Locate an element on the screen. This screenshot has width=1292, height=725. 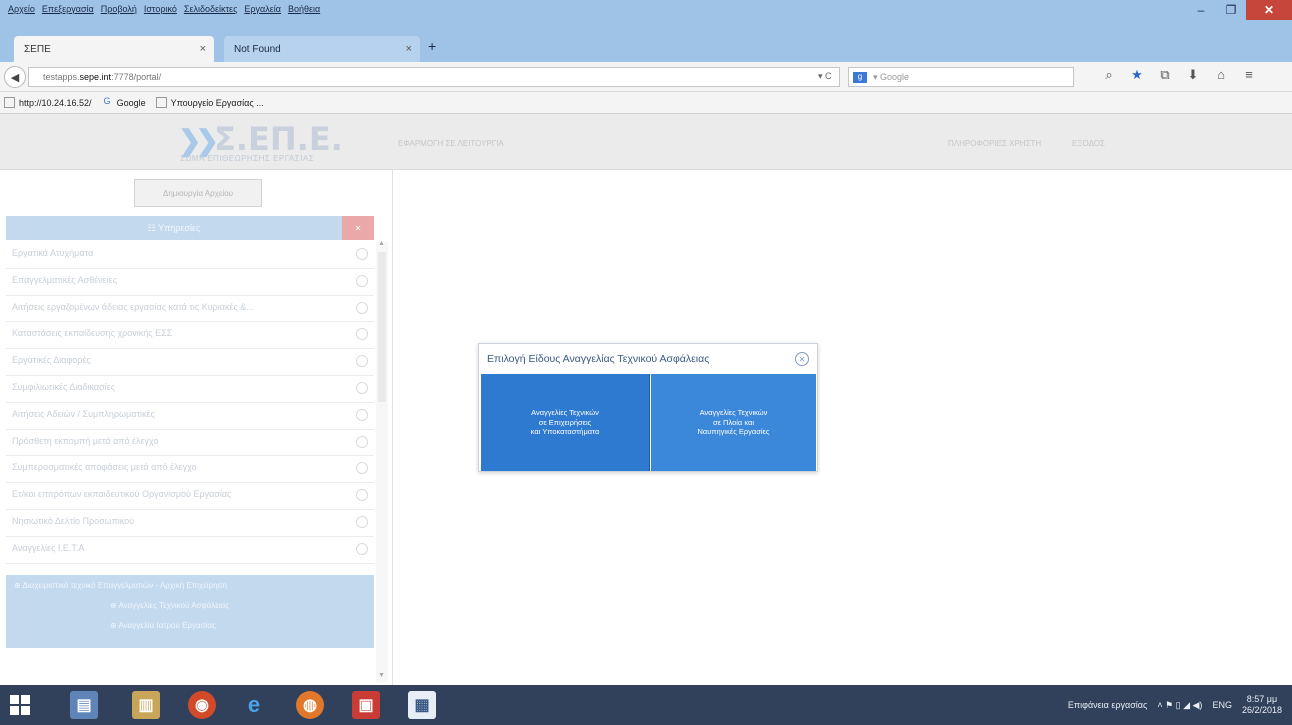
search-icon: ⌕ is located at coordinates (1109, 75).